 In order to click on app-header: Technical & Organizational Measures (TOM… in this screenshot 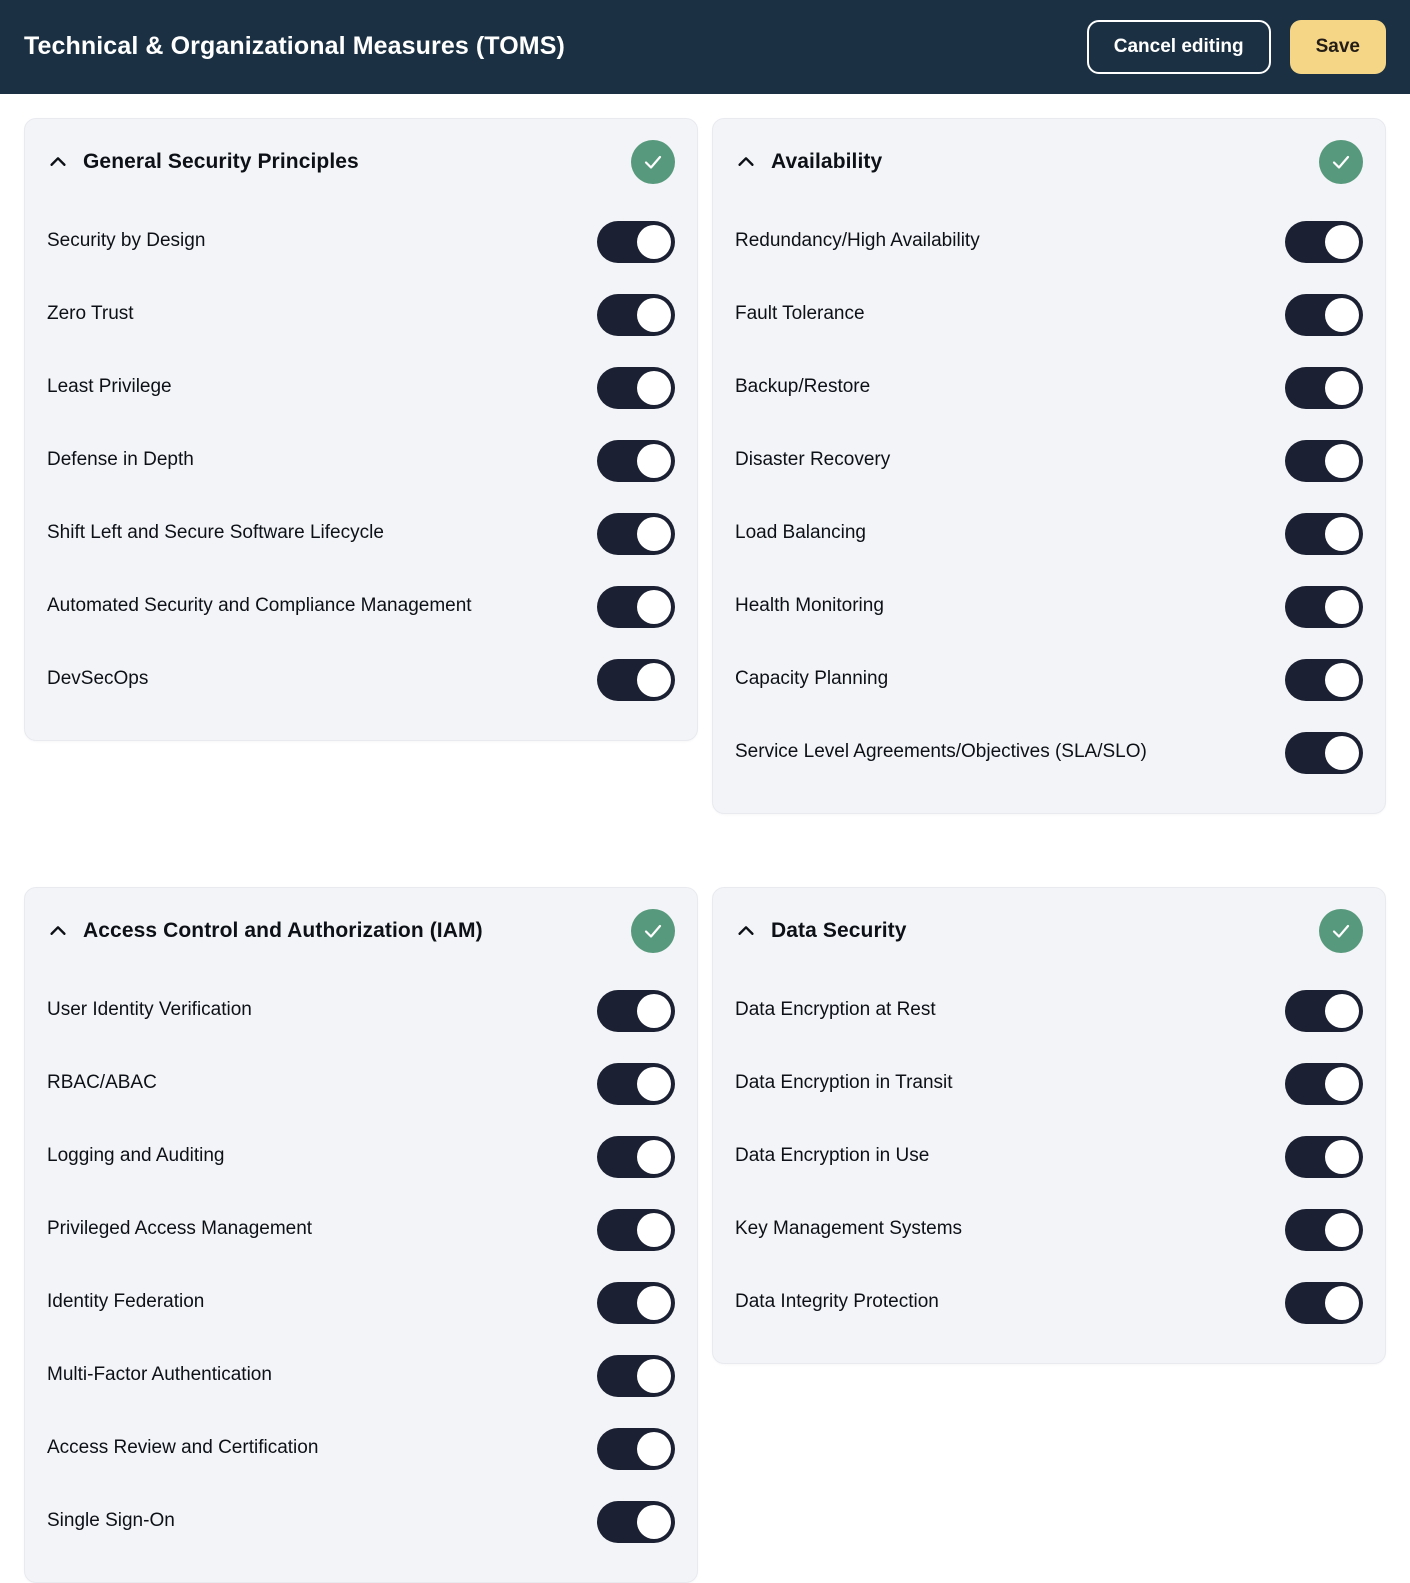, I will do `click(705, 47)`.